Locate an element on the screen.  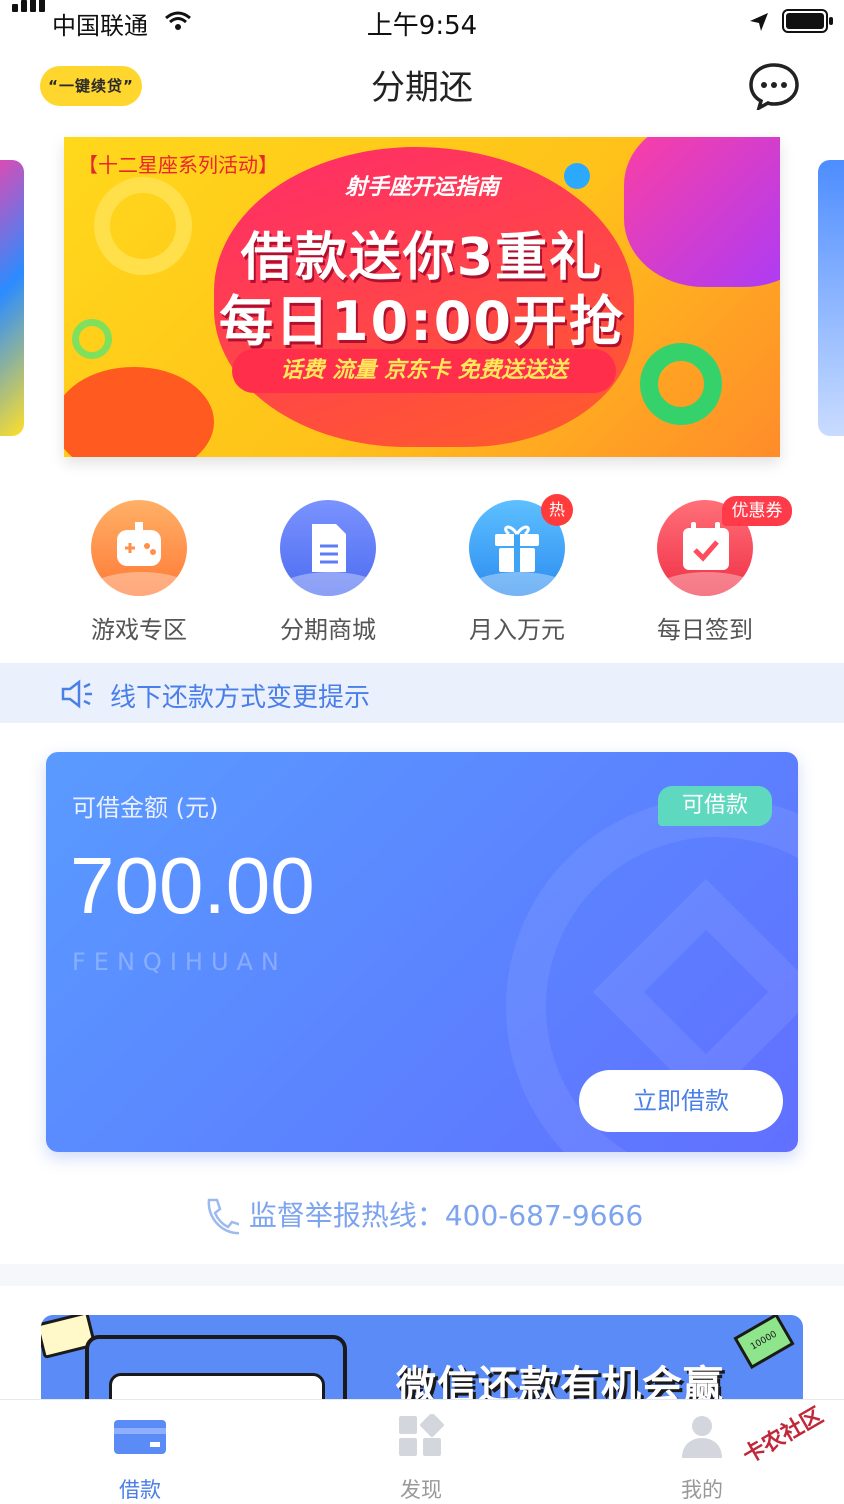
nav-label: 分期商城 is located at coordinates (328, 630).